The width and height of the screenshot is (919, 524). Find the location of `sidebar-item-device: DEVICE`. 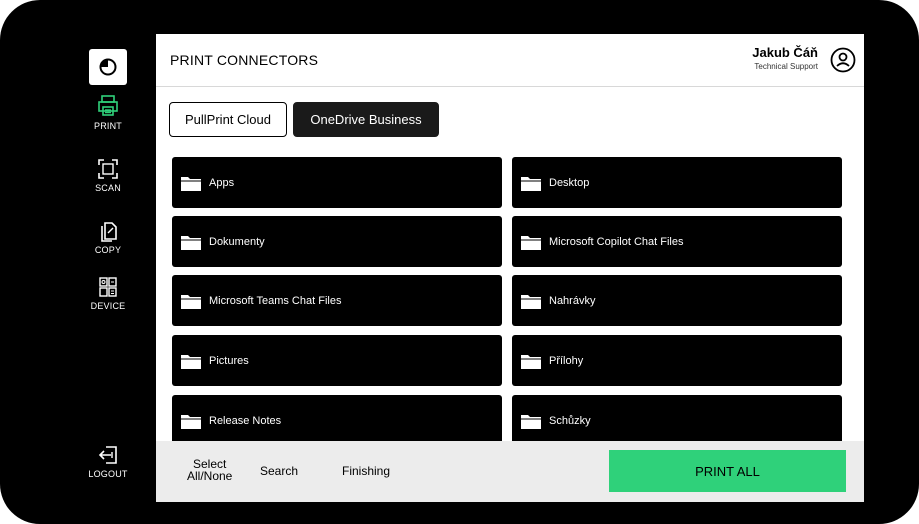

sidebar-item-device: DEVICE is located at coordinates (108, 293).